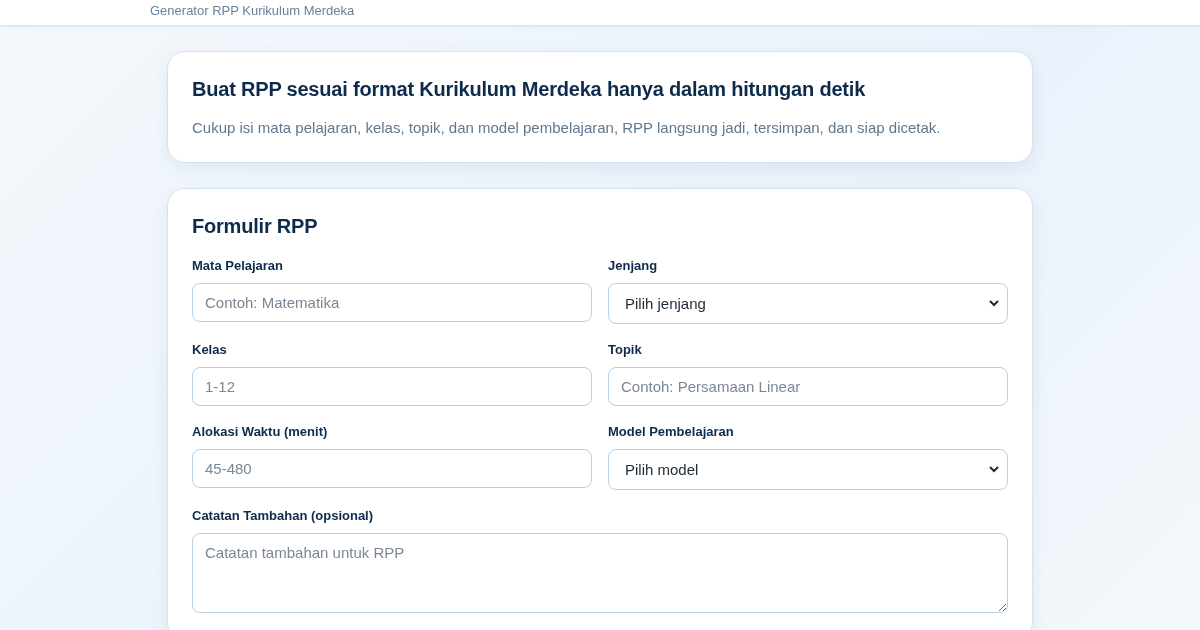  Describe the element at coordinates (392, 302) in the screenshot. I see `input-field: Contoh: Matematika` at that location.